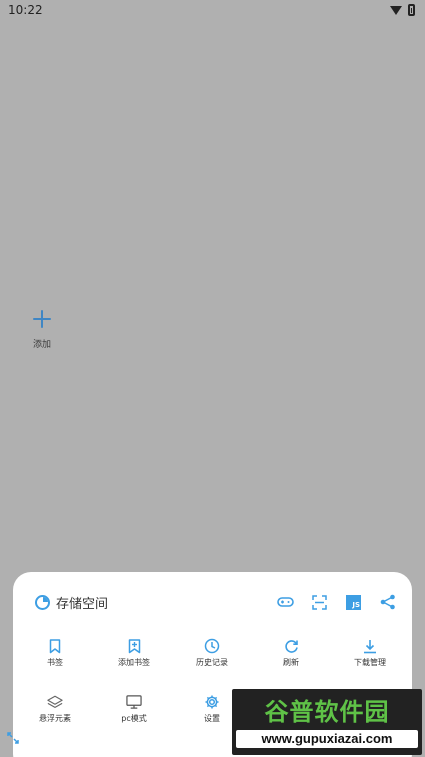 The height and width of the screenshot is (757, 425). I want to click on history-label: 历史记录, so click(212, 662).